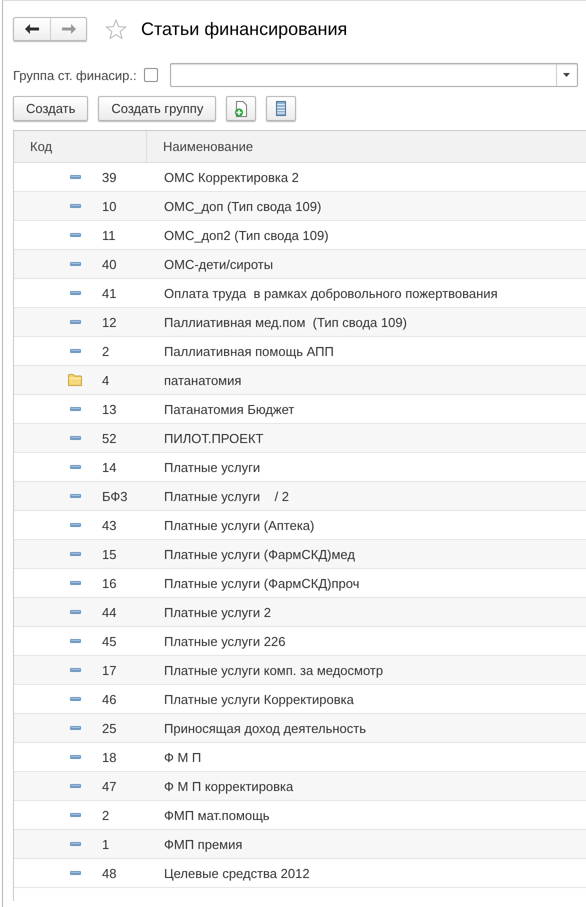 This screenshot has width=586, height=907. Describe the element at coordinates (110, 583) in the screenshot. I see `code-cell-text: 16` at that location.